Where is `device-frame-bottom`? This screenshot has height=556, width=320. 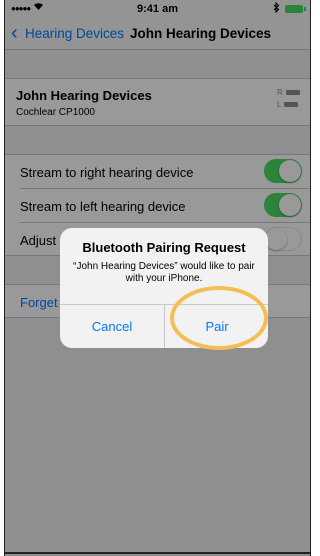 device-frame-bottom is located at coordinates (157, 553).